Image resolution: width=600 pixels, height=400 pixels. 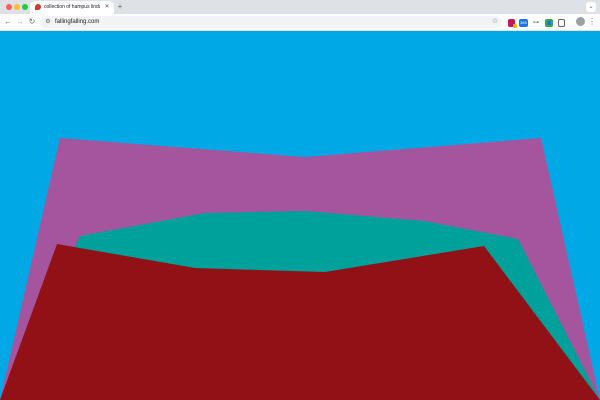 I want to click on profile-avatar, so click(x=580, y=21).